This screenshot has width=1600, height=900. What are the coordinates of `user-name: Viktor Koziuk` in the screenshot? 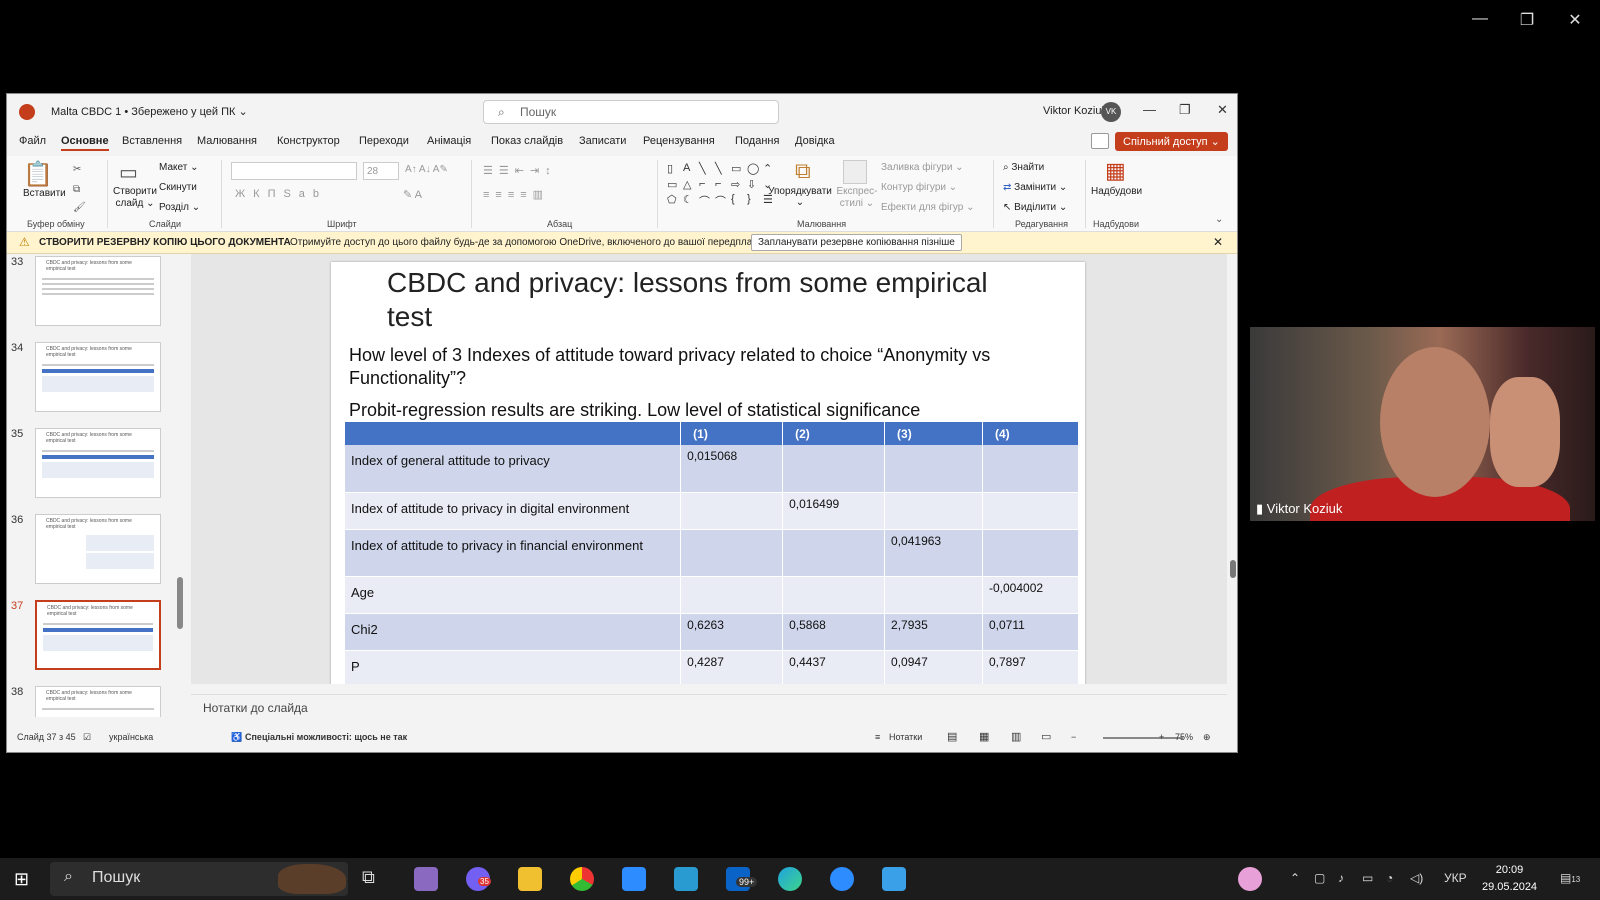 It's located at (1075, 111).